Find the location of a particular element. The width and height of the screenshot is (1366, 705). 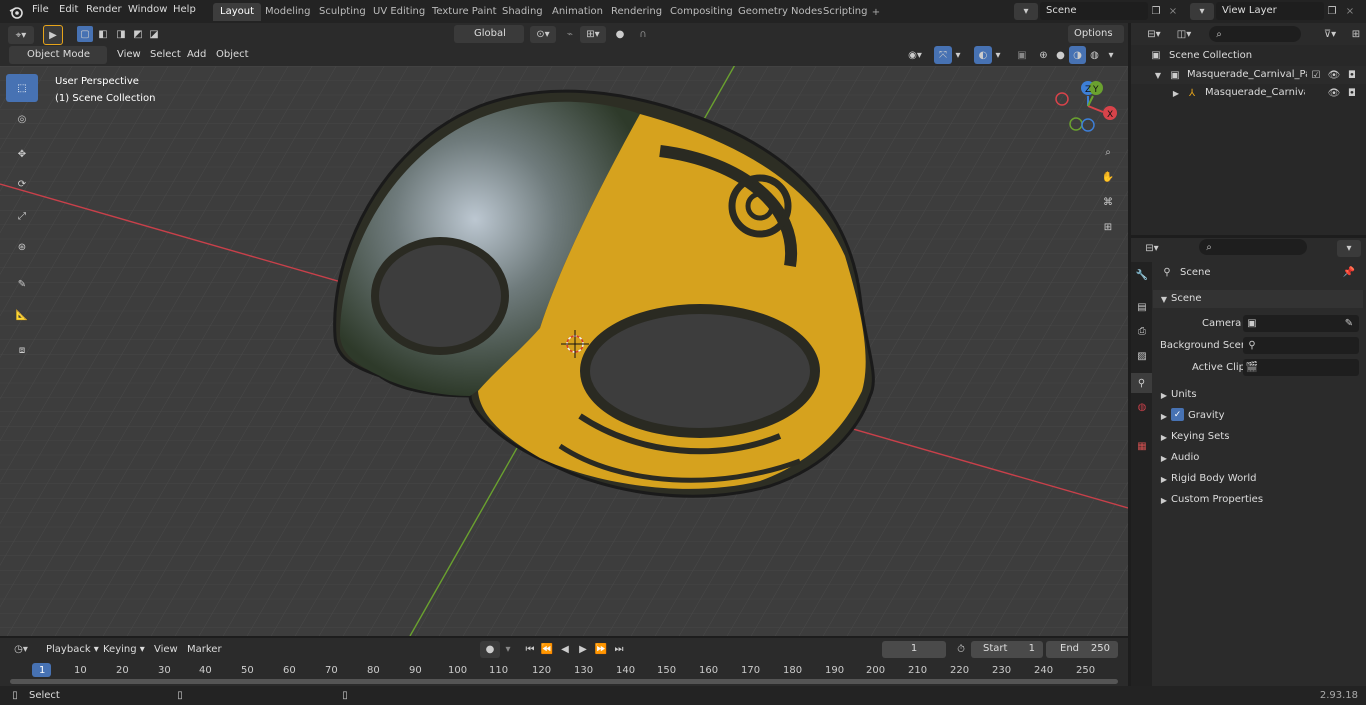

end-frame-field: End 250 is located at coordinates (1082, 649).